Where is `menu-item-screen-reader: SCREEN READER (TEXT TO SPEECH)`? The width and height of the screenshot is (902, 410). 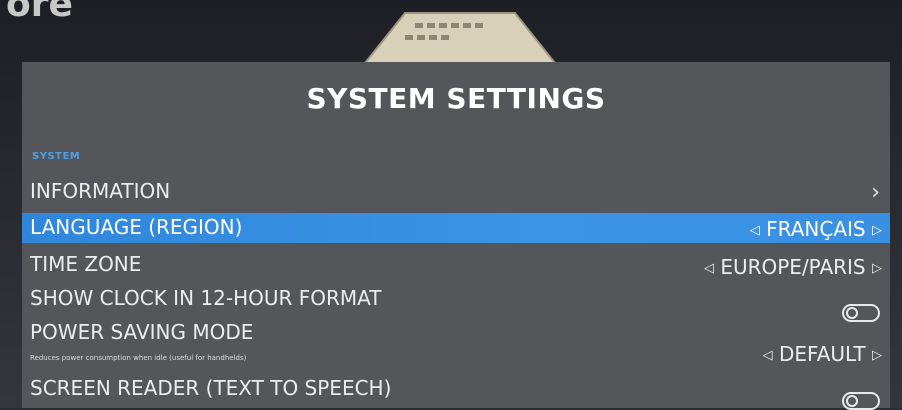
menu-item-screen-reader: SCREEN READER (TEXT TO SPEECH) is located at coordinates (456, 391).